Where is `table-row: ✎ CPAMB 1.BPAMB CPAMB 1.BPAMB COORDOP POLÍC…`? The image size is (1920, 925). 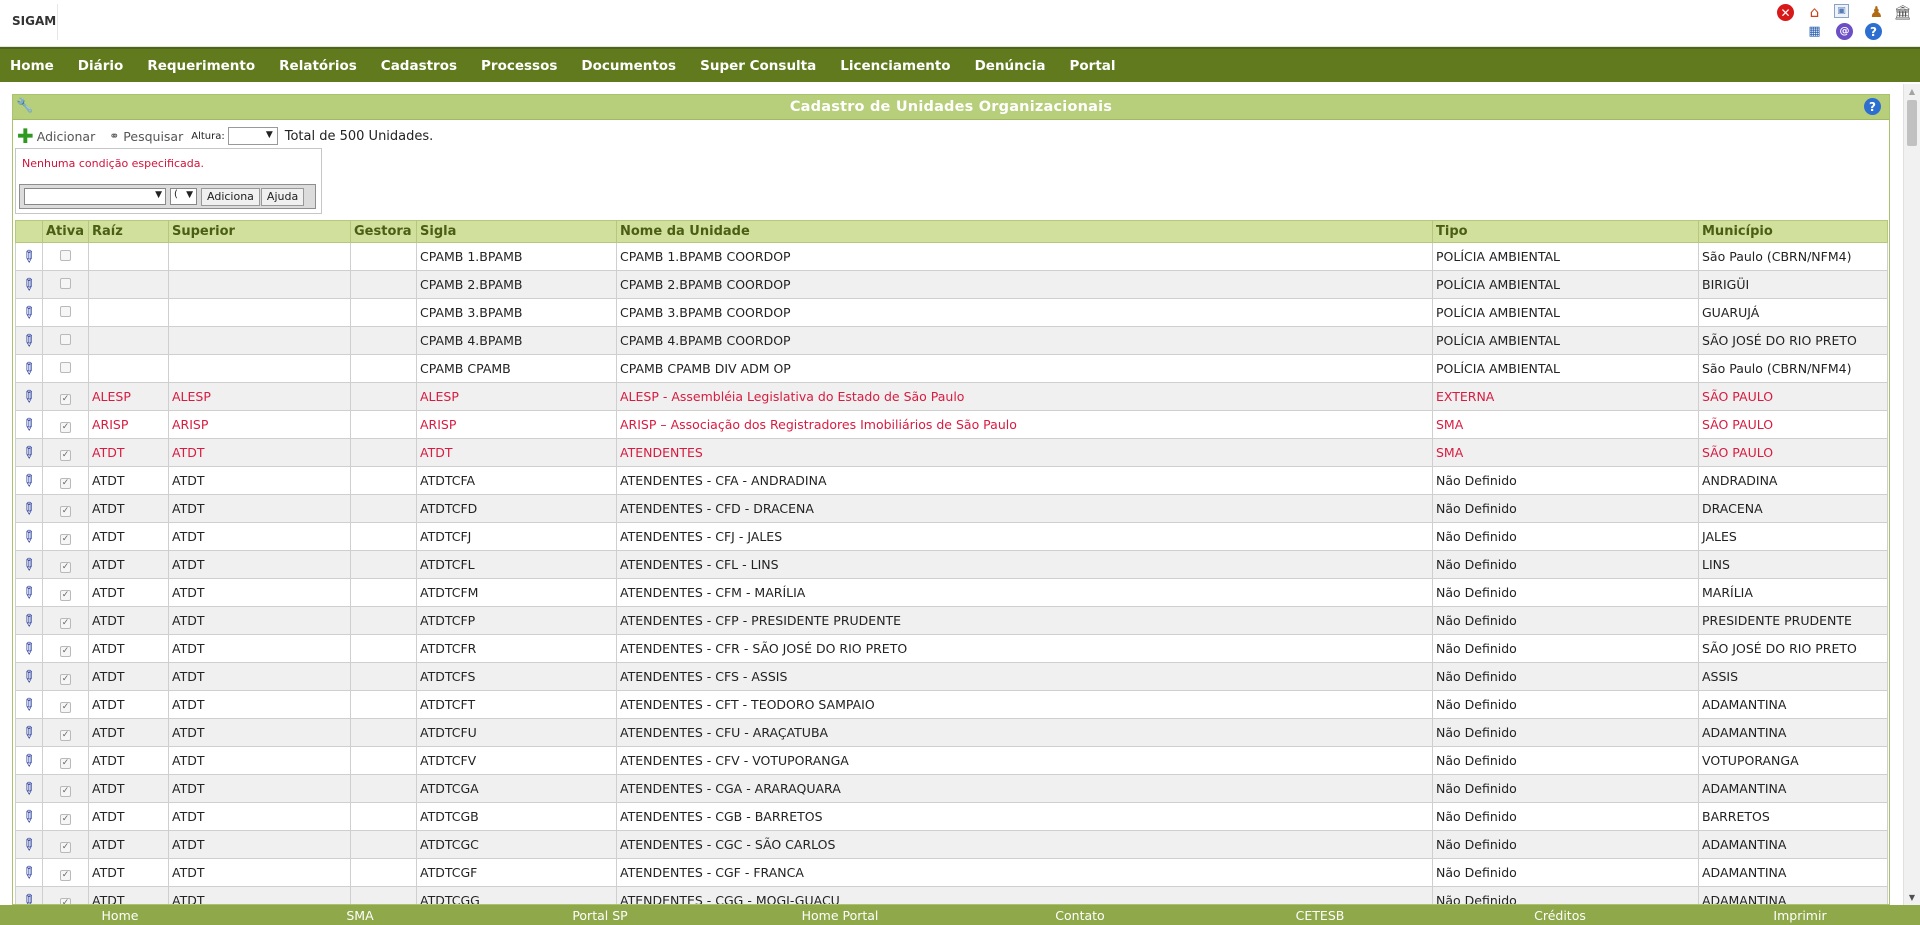 table-row: ✎ CPAMB 1.BPAMB CPAMB 1.BPAMB COORDOP POLÍC… is located at coordinates (951, 256).